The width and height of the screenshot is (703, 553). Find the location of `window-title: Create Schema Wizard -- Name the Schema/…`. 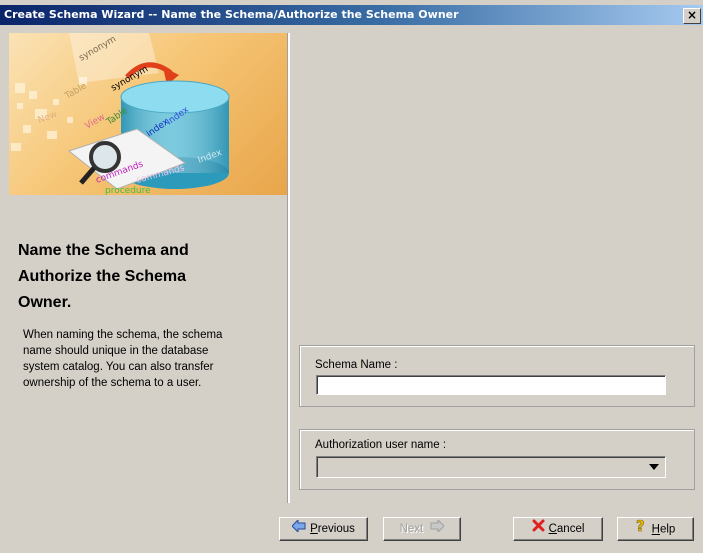

window-title: Create Schema Wizard -- Name the Schema/… is located at coordinates (231, 14).